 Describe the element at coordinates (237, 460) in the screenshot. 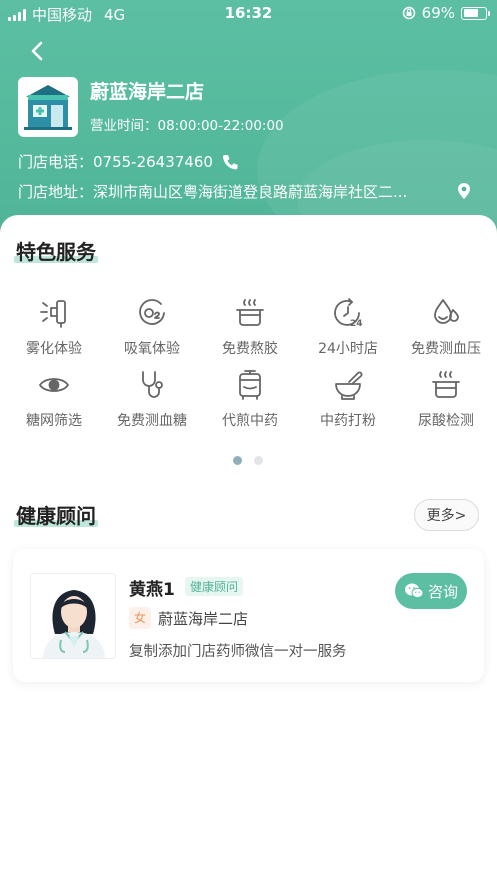

I see `page-dot-active` at that location.